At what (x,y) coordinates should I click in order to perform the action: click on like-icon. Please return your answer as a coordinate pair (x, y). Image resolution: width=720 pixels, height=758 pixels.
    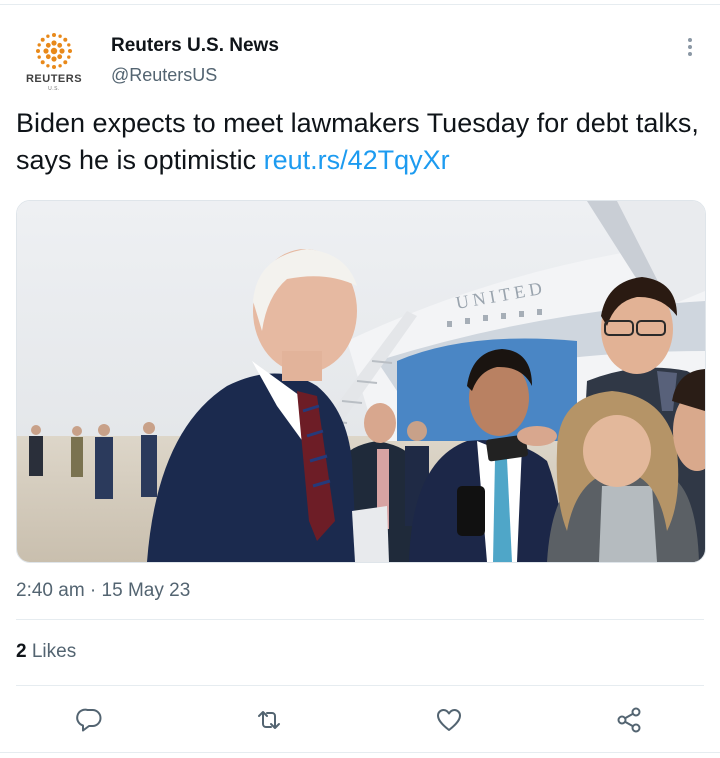
    Looking at the image, I should click on (449, 720).